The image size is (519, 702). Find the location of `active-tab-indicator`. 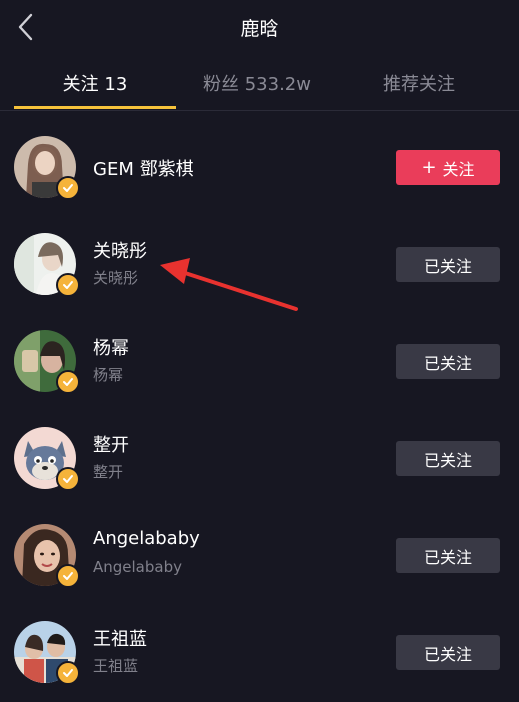

active-tab-indicator is located at coordinates (95, 107).